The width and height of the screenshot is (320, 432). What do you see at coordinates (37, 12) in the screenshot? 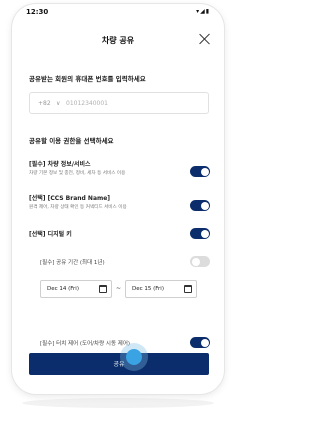
I see `status-time: 12:30` at bounding box center [37, 12].